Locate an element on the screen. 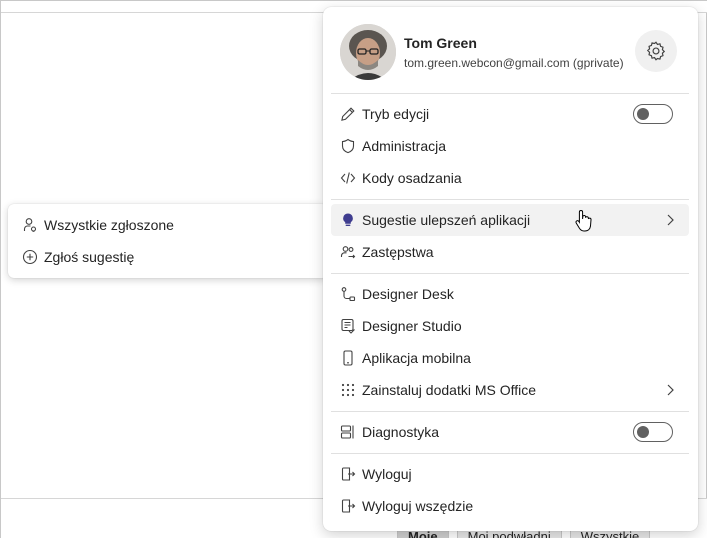 The width and height of the screenshot is (707, 538). menu-item-label: Zastępstwa is located at coordinates (398, 252).